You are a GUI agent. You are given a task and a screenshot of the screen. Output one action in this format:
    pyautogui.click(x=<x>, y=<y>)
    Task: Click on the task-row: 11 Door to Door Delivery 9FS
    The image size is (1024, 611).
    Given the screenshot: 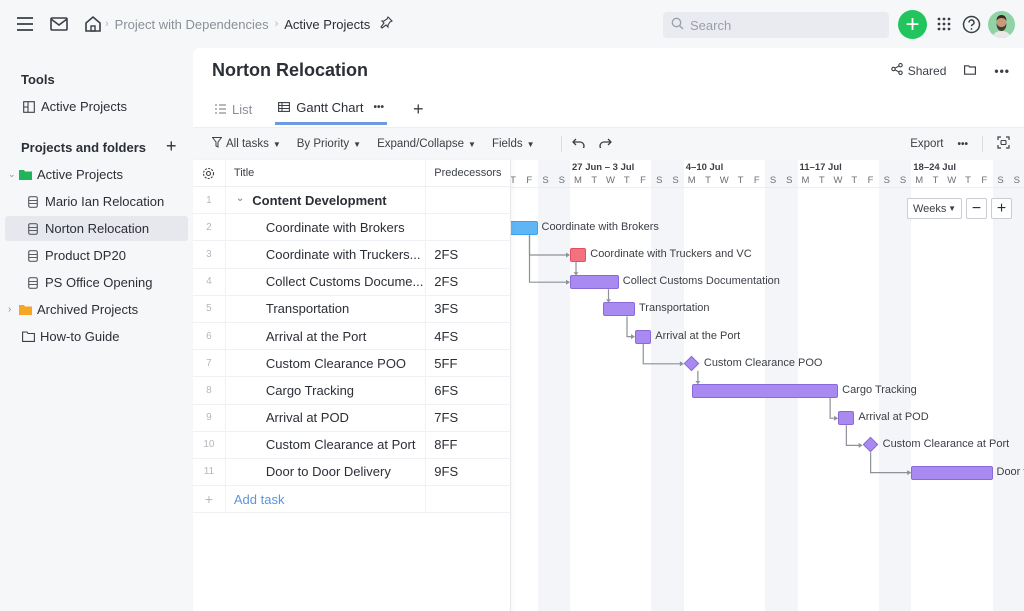 What is the action you would take?
    pyautogui.click(x=351, y=472)
    